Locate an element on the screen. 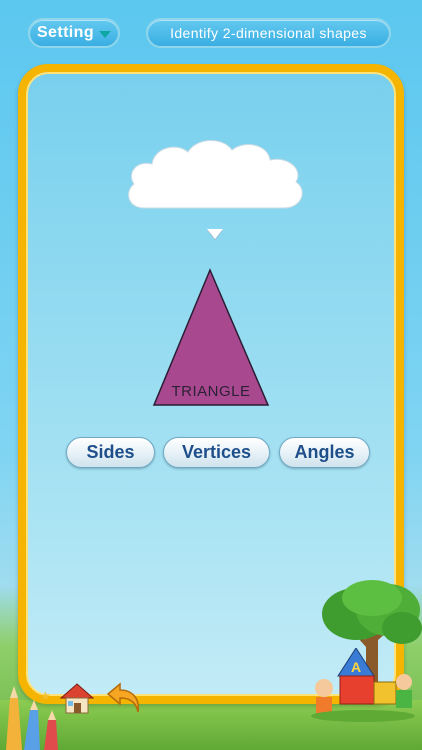  shape-name-label: TRIANGLE is located at coordinates (211, 391).